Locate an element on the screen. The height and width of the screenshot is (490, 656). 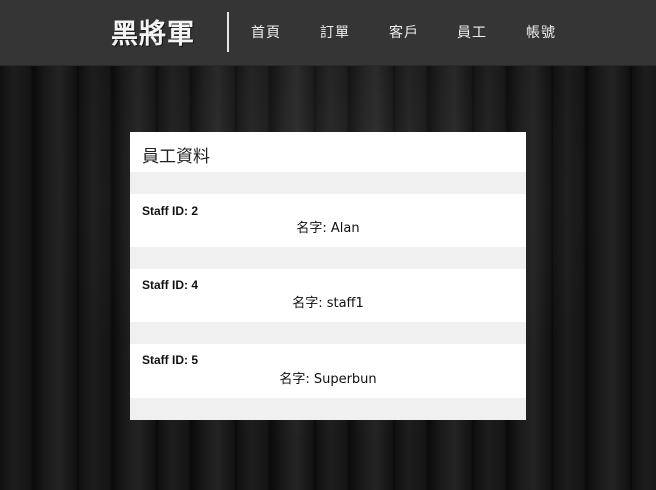
staff-id-label: Staff ID: 2 is located at coordinates (170, 211).